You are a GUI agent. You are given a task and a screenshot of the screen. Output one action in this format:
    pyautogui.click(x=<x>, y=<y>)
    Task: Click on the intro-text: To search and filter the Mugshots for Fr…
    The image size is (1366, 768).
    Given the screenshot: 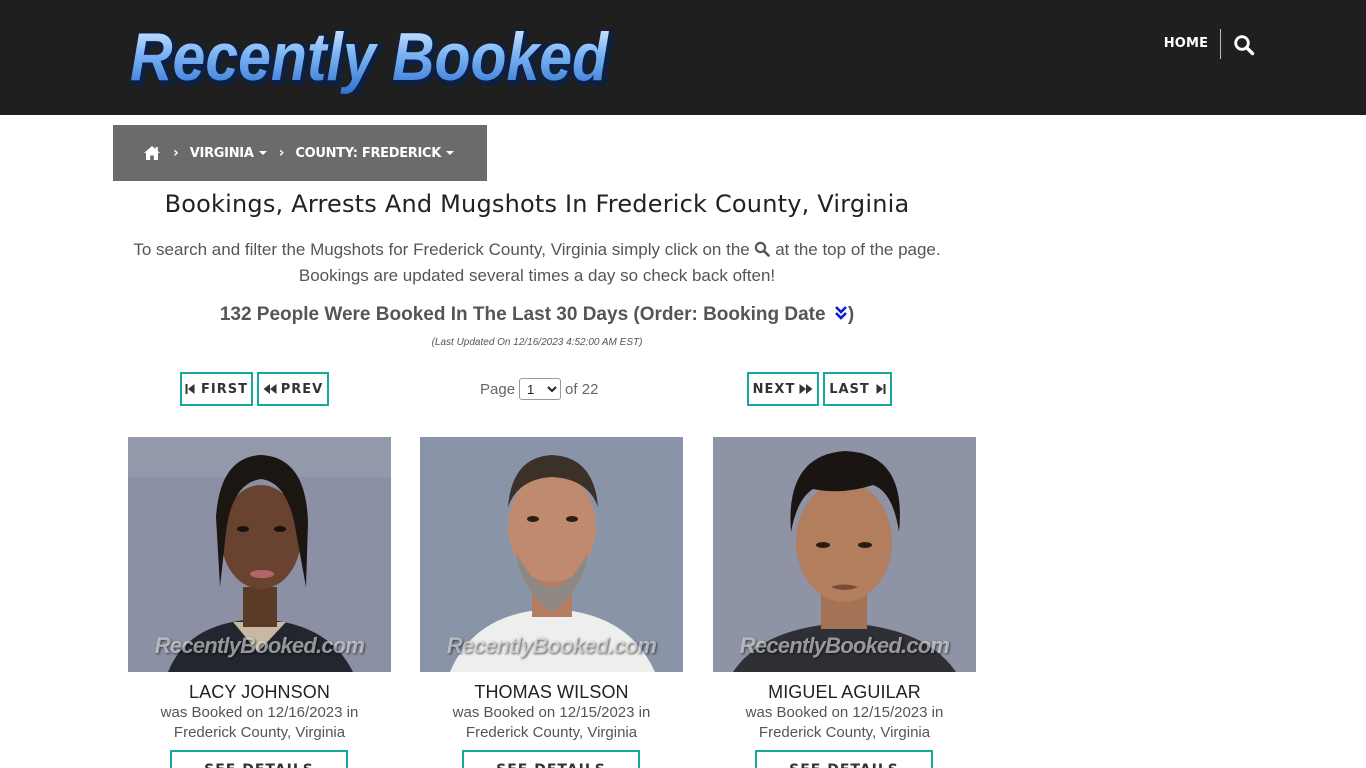 What is the action you would take?
    pyautogui.click(x=537, y=263)
    